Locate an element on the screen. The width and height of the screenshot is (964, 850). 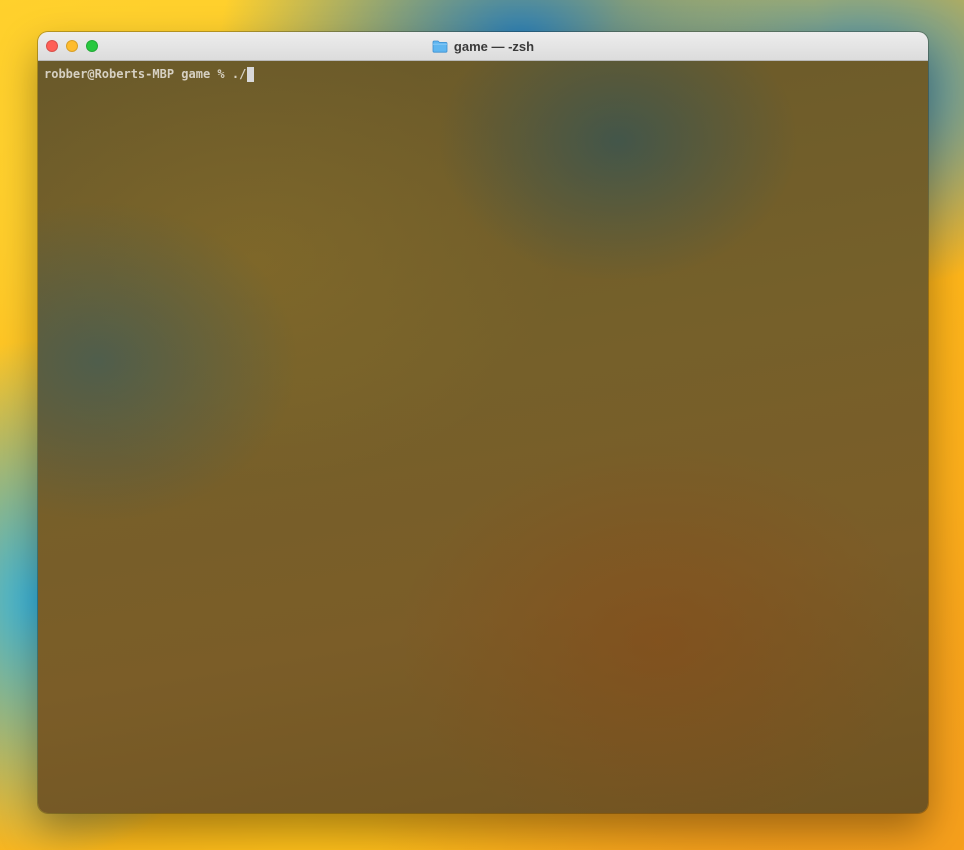
title-bar: game — -zsh is located at coordinates (483, 46).